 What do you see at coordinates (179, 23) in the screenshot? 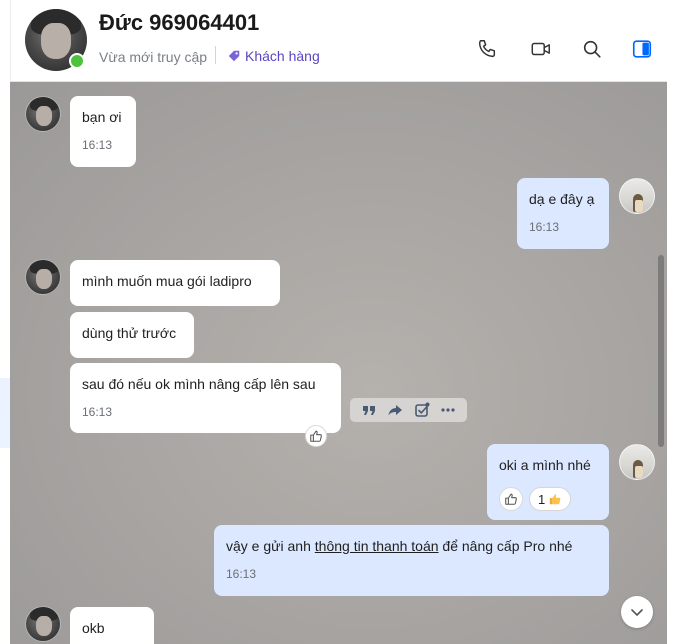
I see `contact-name: Đức 969064401` at bounding box center [179, 23].